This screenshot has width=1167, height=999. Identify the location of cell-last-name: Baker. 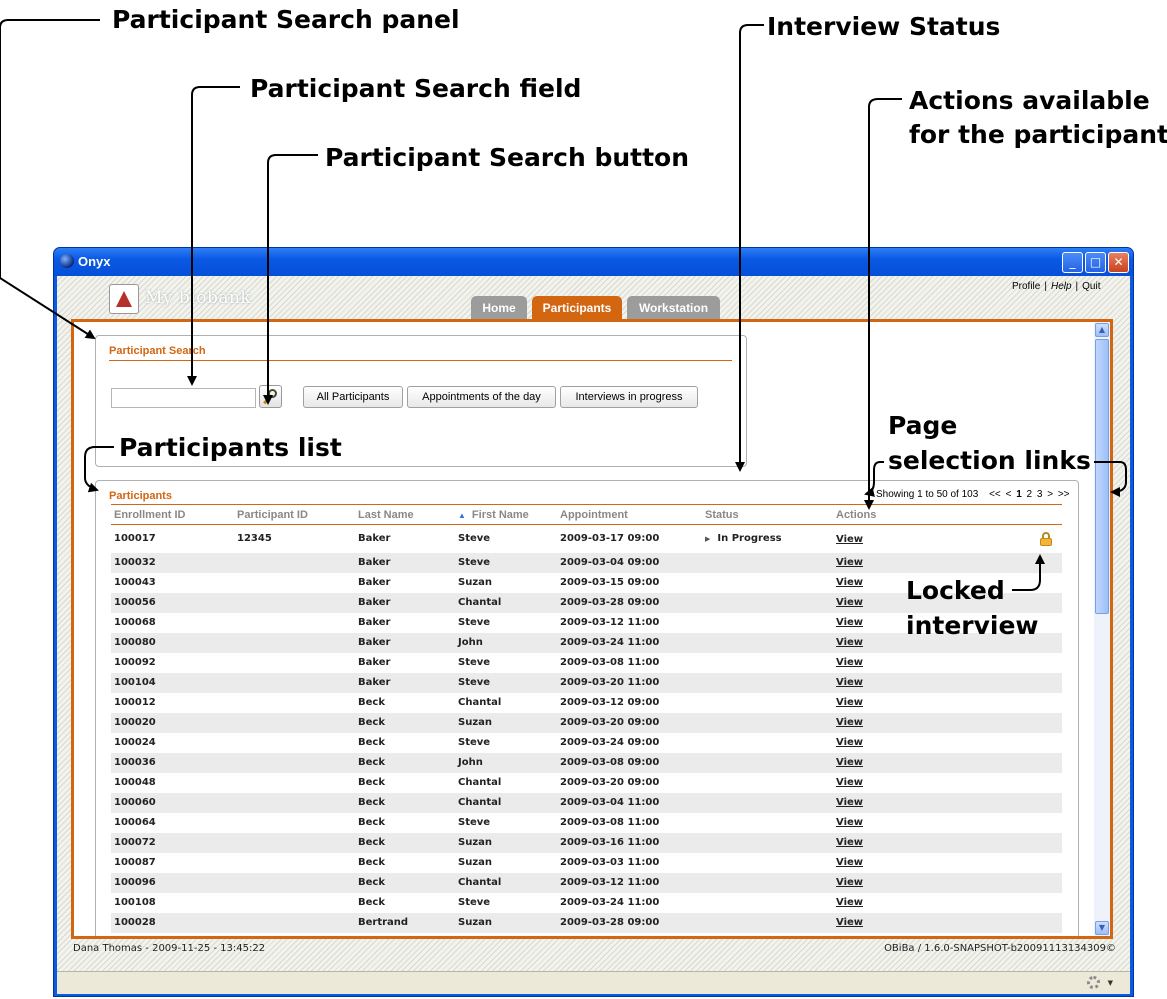
(374, 582).